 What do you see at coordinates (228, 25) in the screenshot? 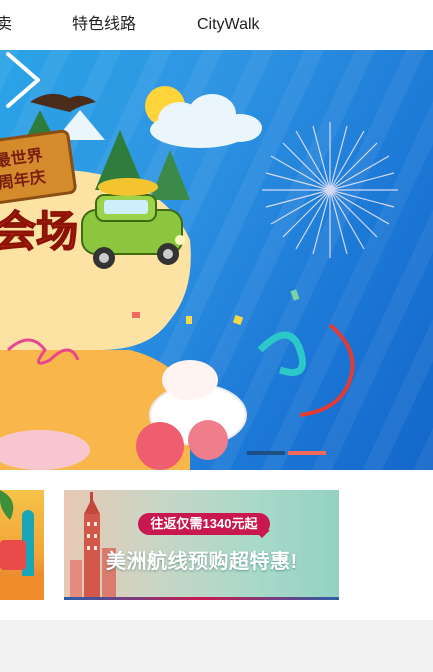
I see `tab-citywalk: CityWalk` at bounding box center [228, 25].